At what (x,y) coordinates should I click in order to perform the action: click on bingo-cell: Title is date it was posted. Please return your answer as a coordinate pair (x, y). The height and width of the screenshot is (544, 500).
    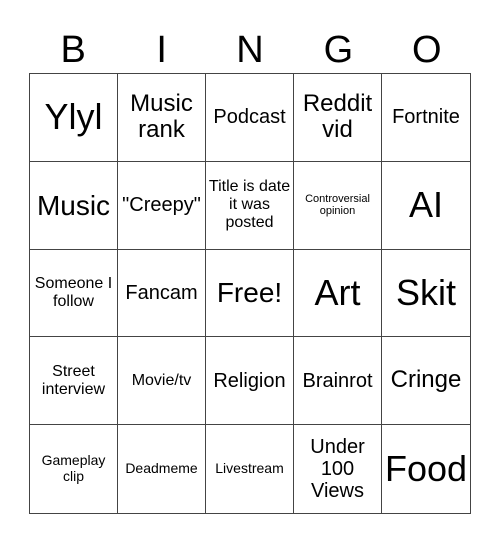
    Looking at the image, I should click on (250, 205).